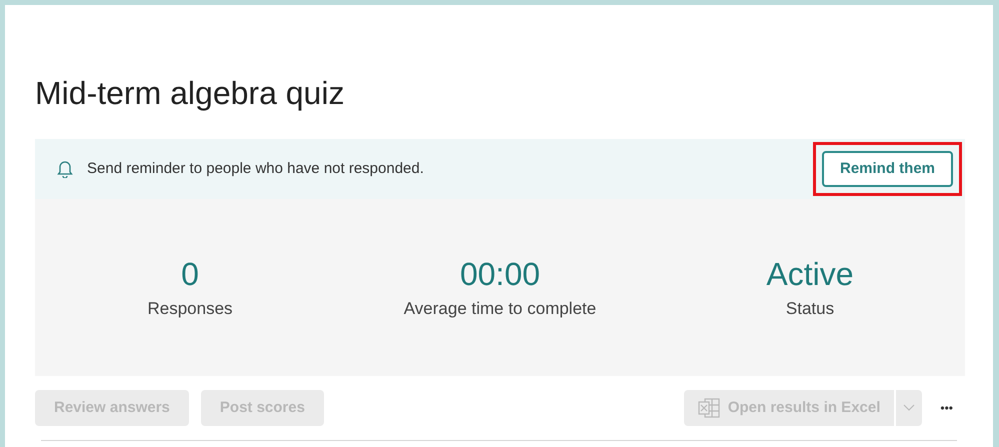  Describe the element at coordinates (500, 274) in the screenshot. I see `stat-value: 00:00` at that location.